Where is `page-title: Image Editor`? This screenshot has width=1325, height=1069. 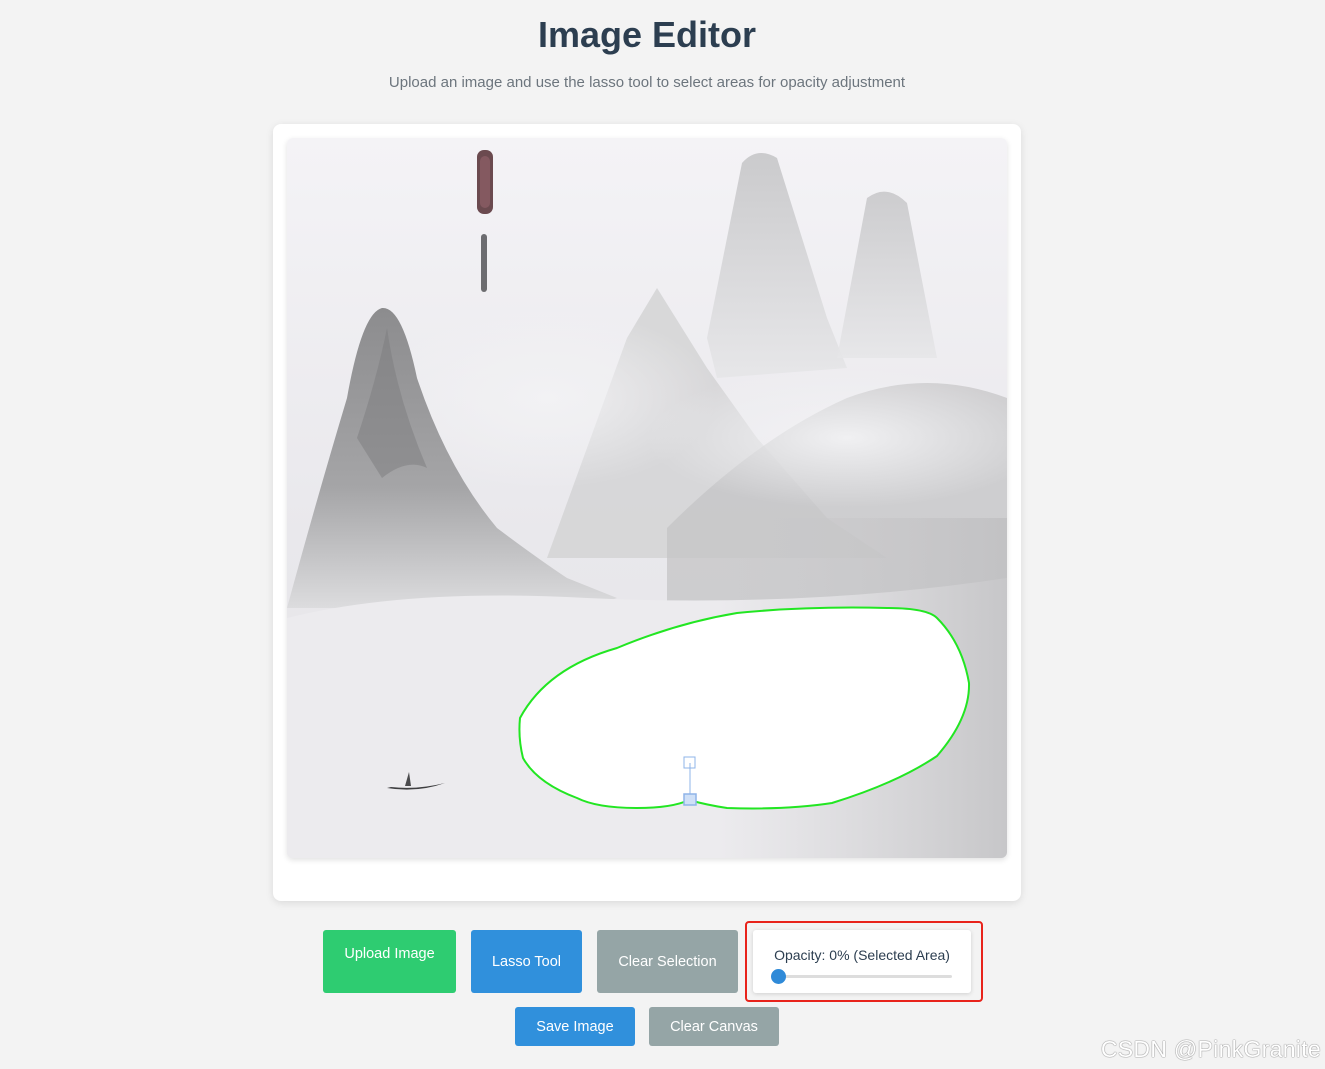
page-title: Image Editor is located at coordinates (647, 34).